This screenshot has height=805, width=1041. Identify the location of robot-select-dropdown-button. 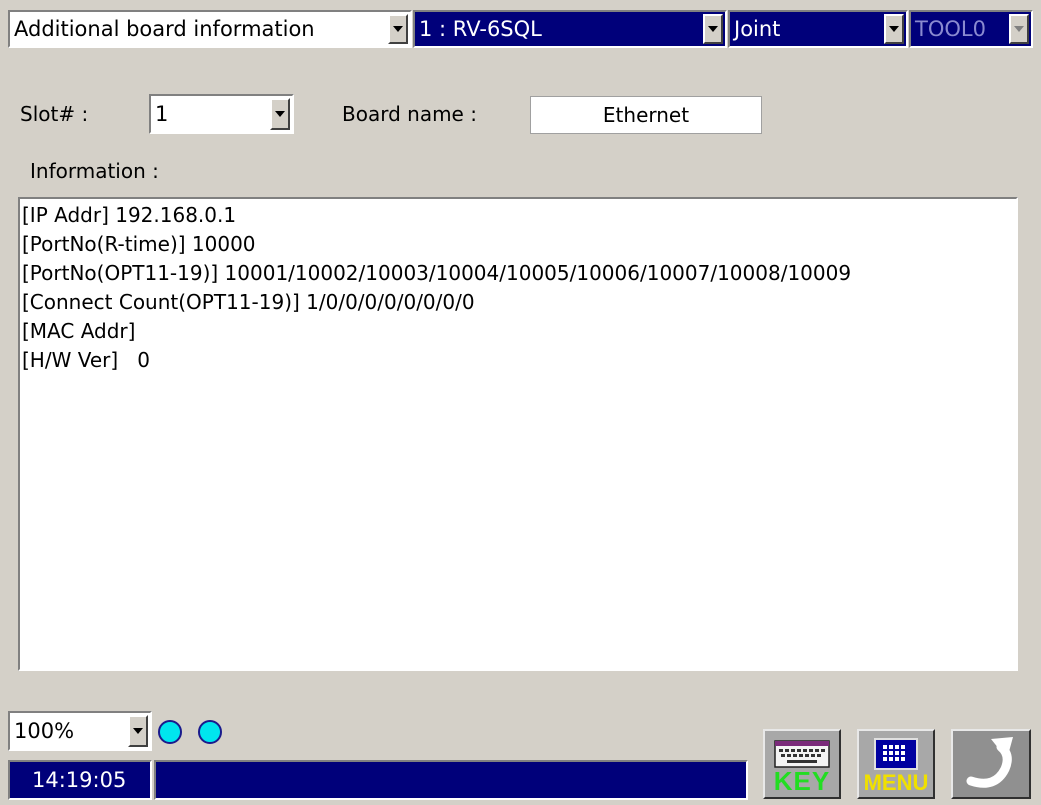
(713, 29).